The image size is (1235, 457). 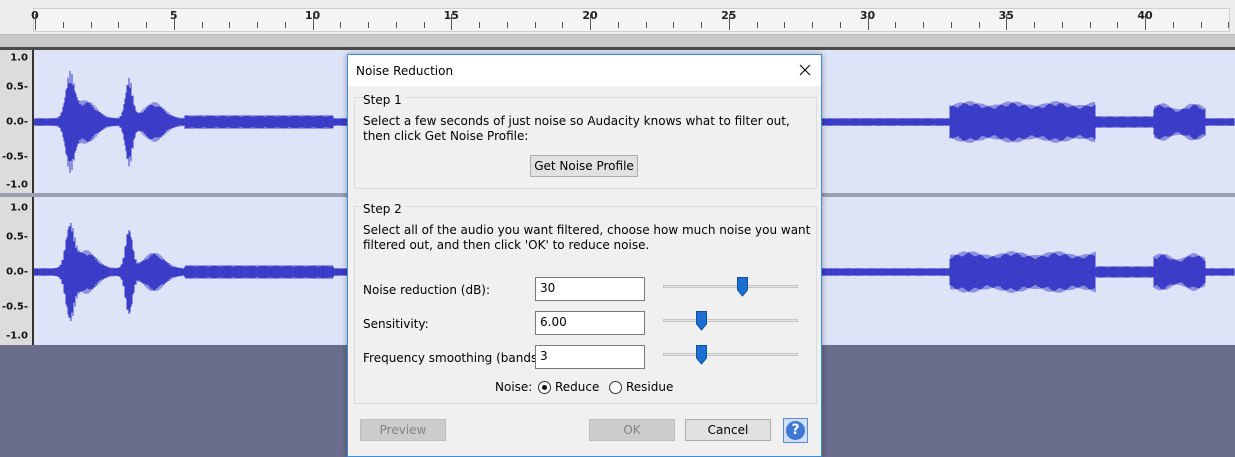 What do you see at coordinates (728, 430) in the screenshot?
I see `cancel-button: Cancel` at bounding box center [728, 430].